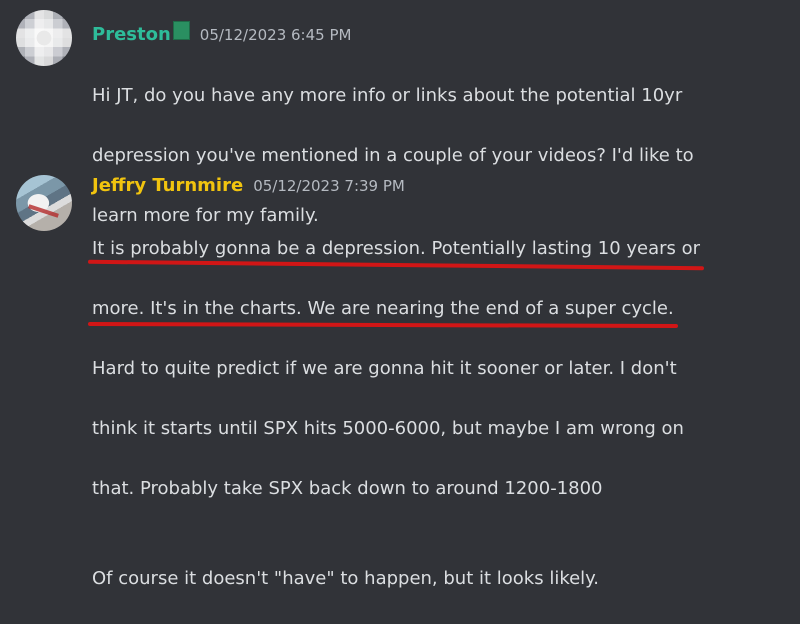 The width and height of the screenshot is (800, 624). I want to click on timestamp-preston: 05/12/2023 6:45 PM, so click(276, 35).